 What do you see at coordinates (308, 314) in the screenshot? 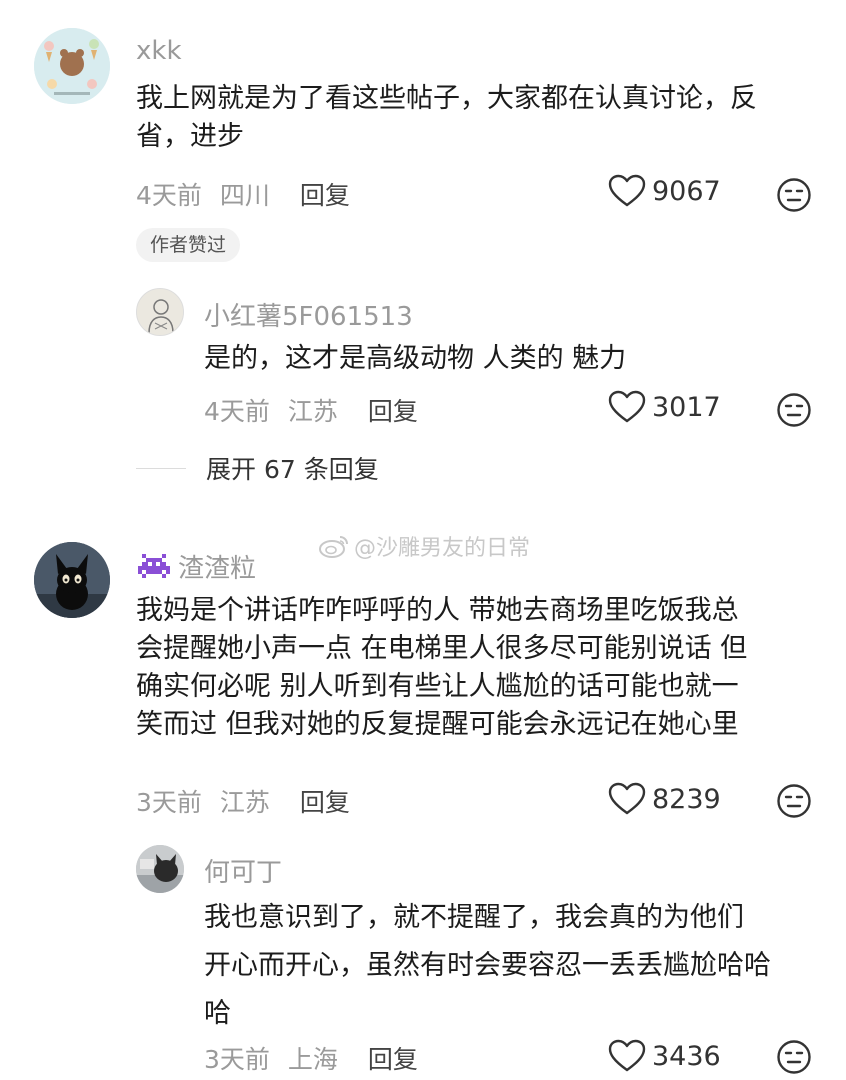
I see `username: 小红薯5F061513` at bounding box center [308, 314].